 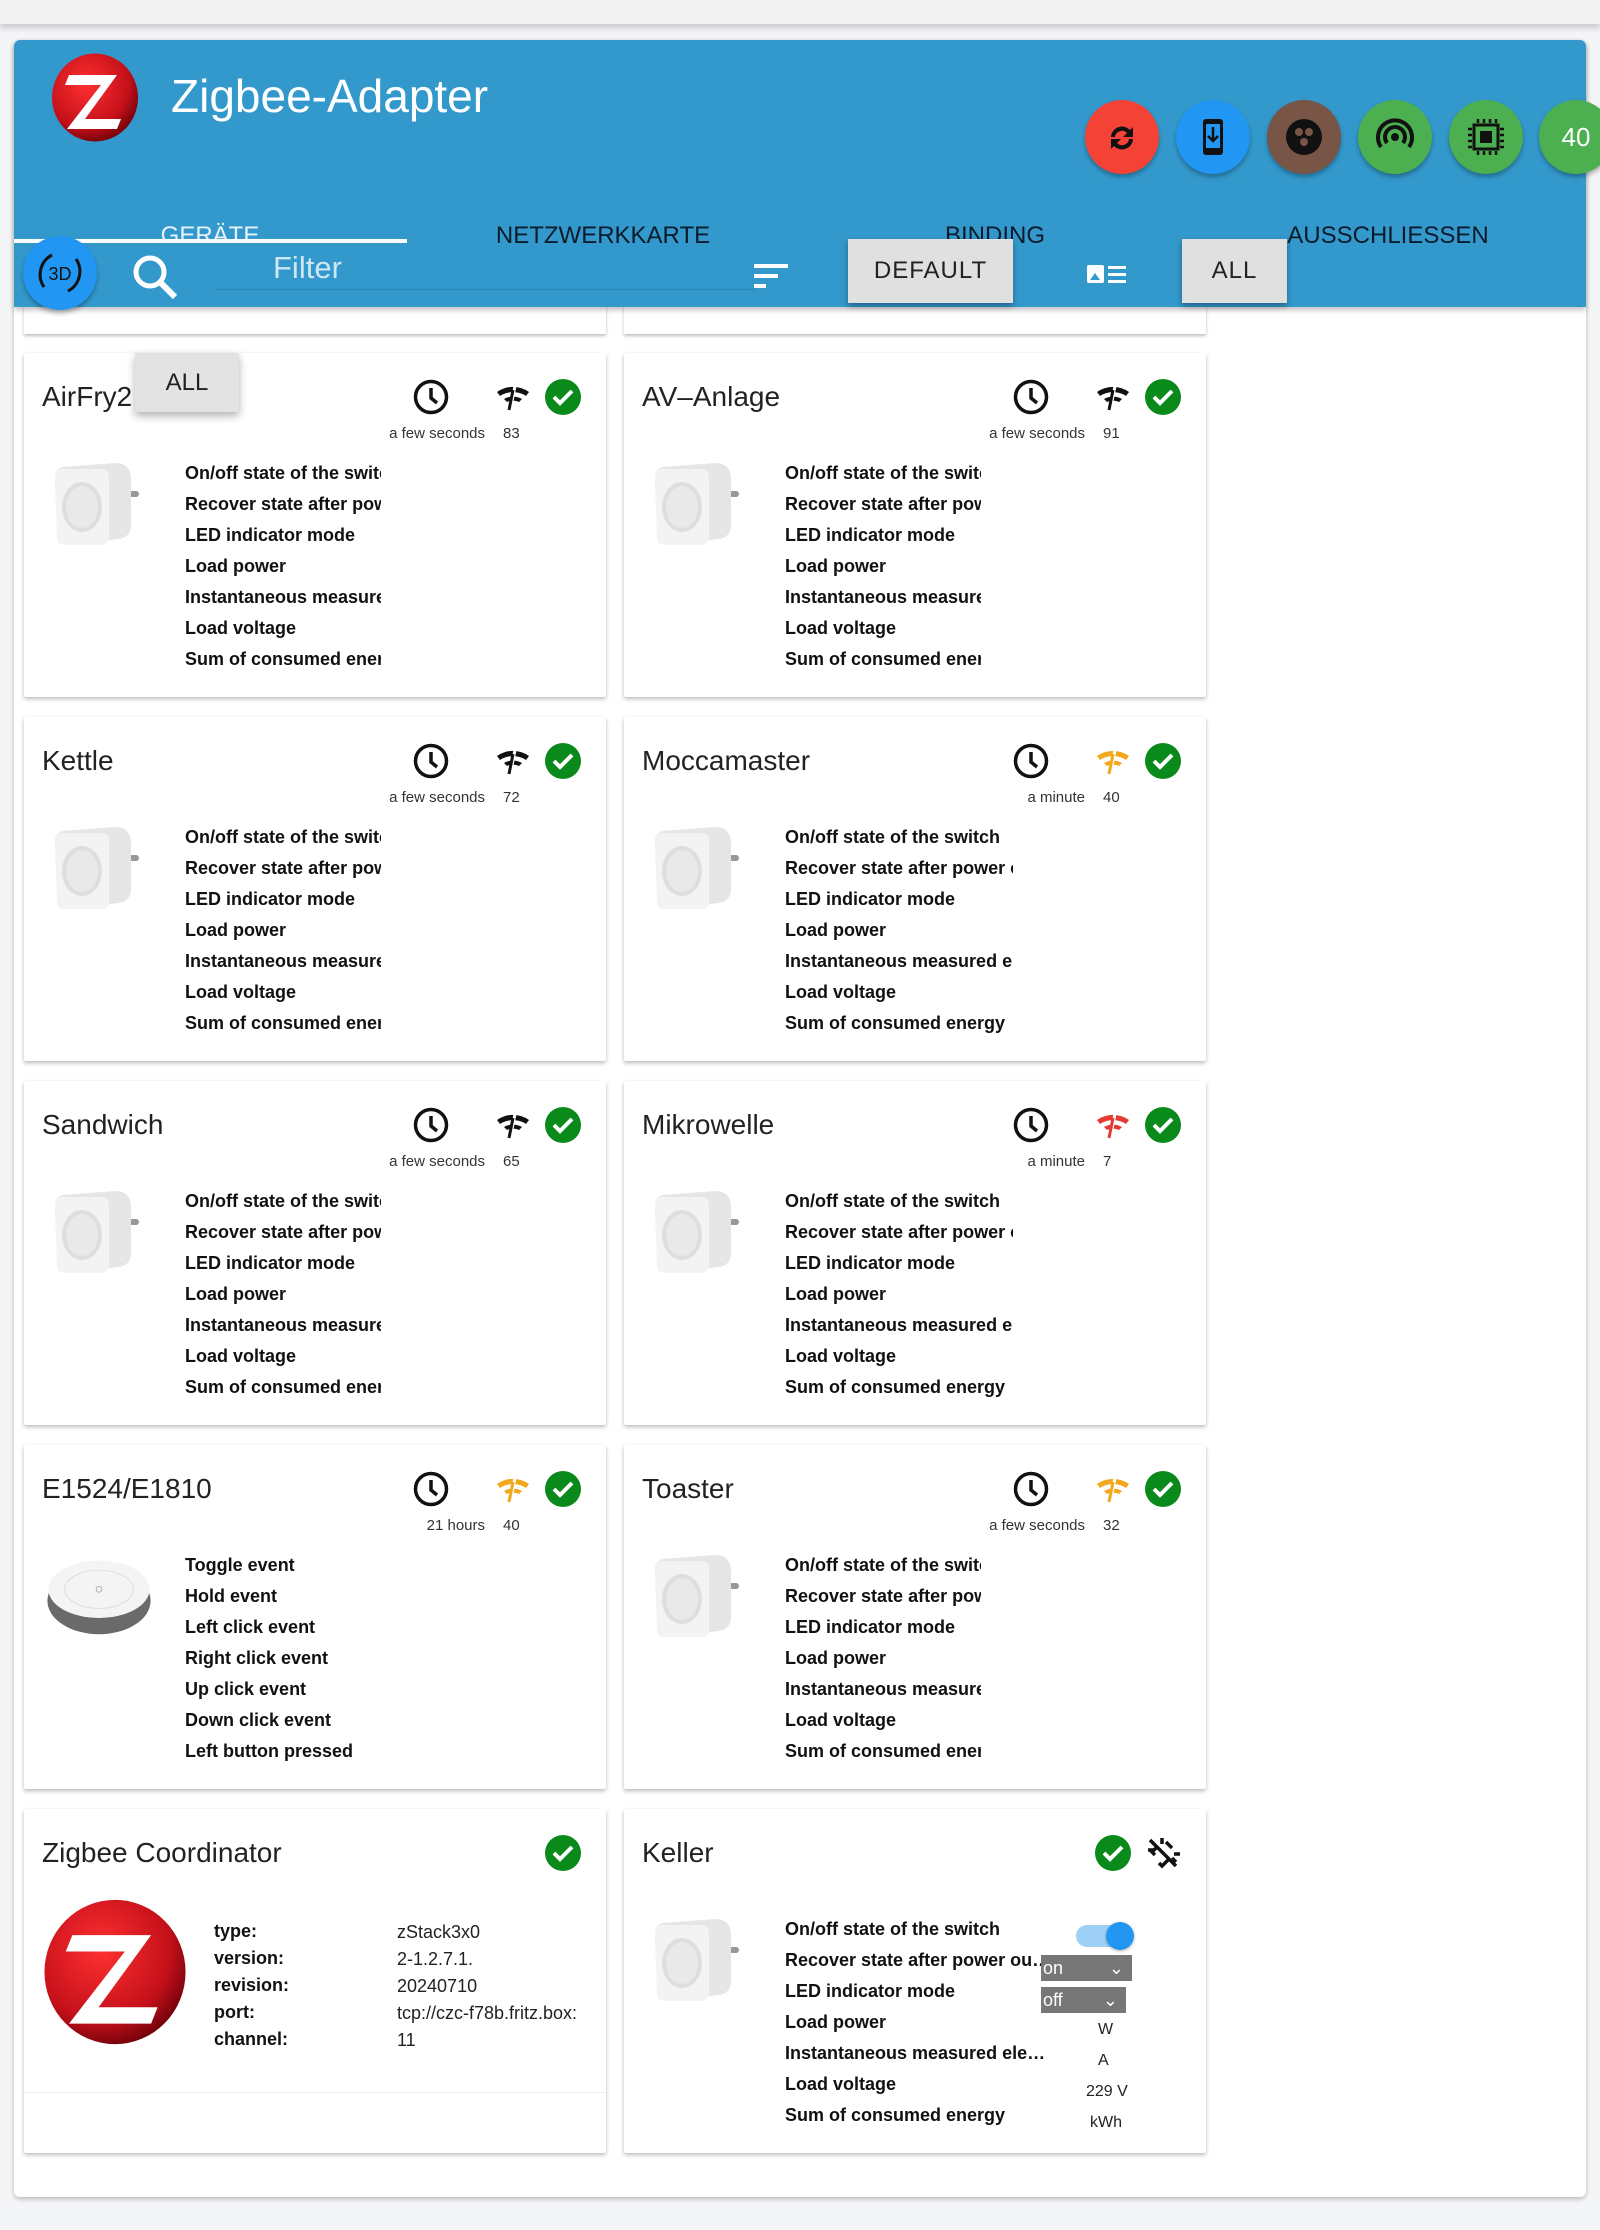 I want to click on state-label: Left button pressed, so click(x=269, y=1751).